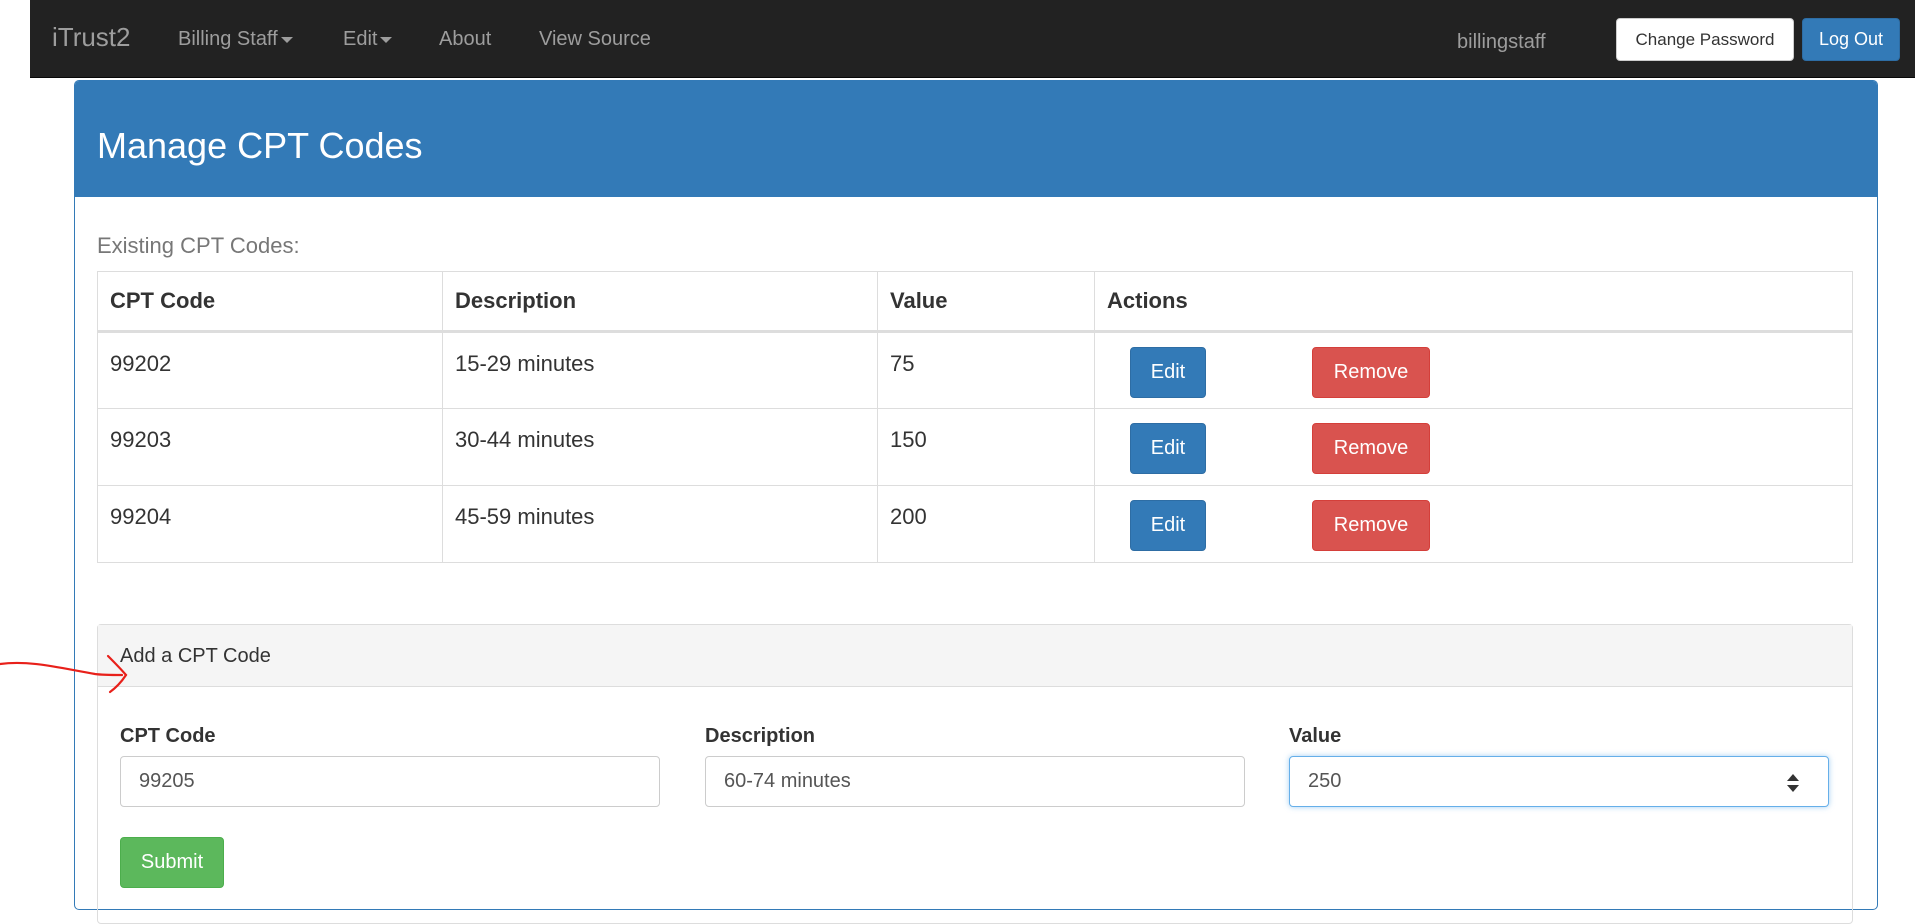 This screenshot has width=1915, height=924. What do you see at coordinates (986, 524) in the screenshot?
I see `cell-value: 200` at bounding box center [986, 524].